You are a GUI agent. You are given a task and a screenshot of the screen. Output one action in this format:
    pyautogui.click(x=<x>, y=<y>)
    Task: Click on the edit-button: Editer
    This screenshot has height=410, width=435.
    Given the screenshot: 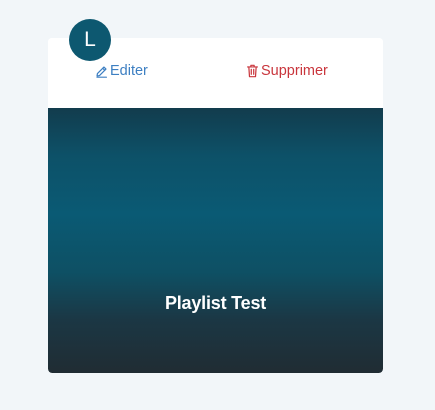 What is the action you would take?
    pyautogui.click(x=121, y=71)
    